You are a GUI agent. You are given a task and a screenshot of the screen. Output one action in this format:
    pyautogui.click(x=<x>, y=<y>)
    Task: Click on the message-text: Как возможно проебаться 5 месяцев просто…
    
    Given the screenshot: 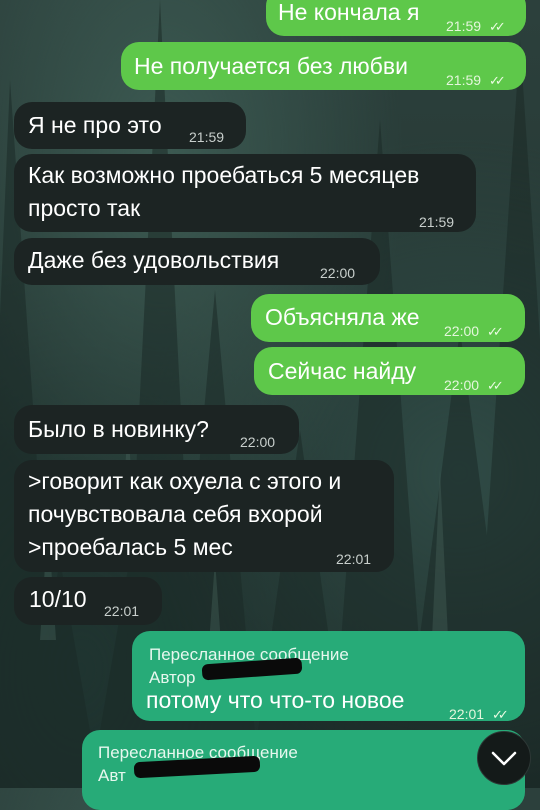 What is the action you would take?
    pyautogui.click(x=224, y=191)
    